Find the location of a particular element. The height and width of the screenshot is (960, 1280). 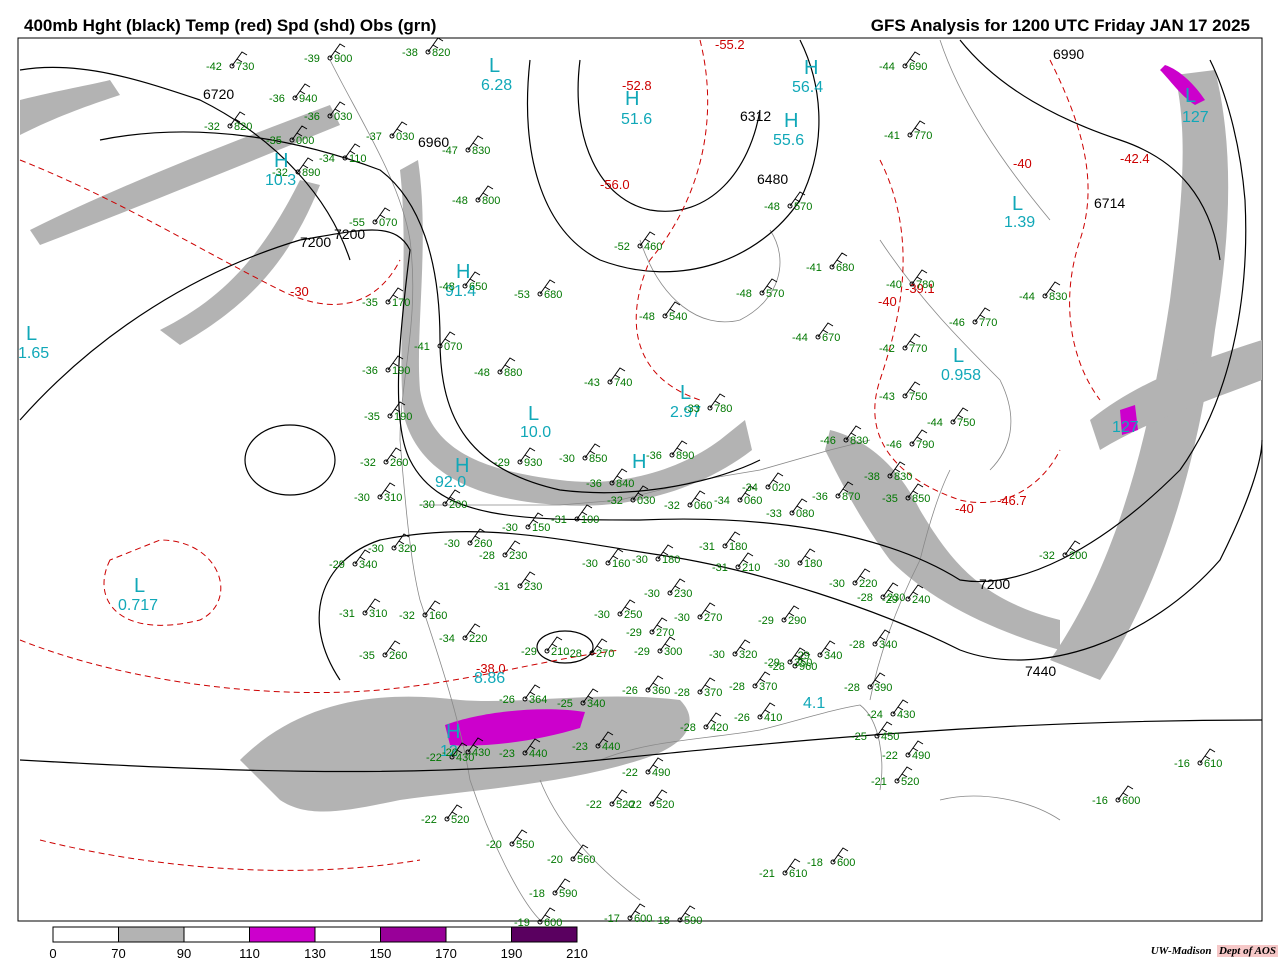

obs-temp: -39 is located at coordinates (312, 59).